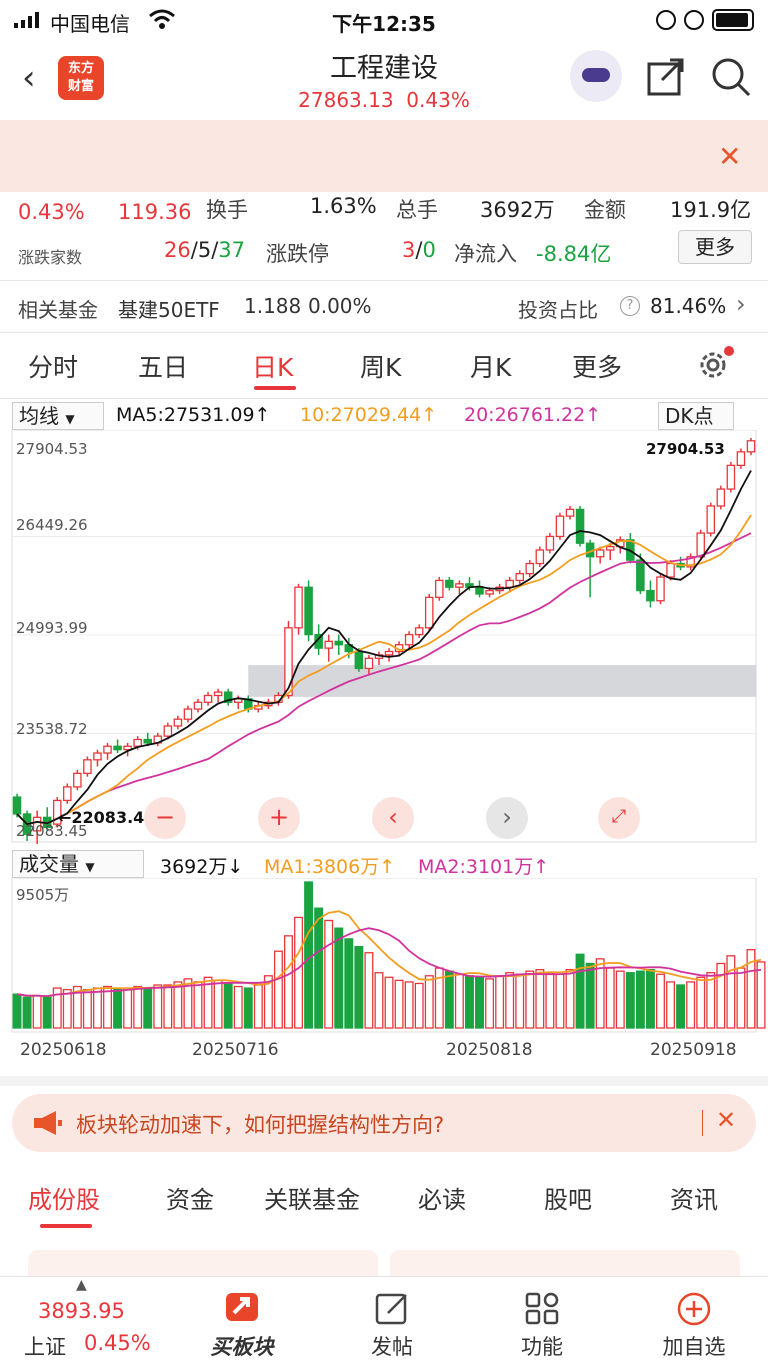 Image resolution: width=768 pixels, height=1366 pixels. I want to click on robot-avatar-icon, so click(596, 76).